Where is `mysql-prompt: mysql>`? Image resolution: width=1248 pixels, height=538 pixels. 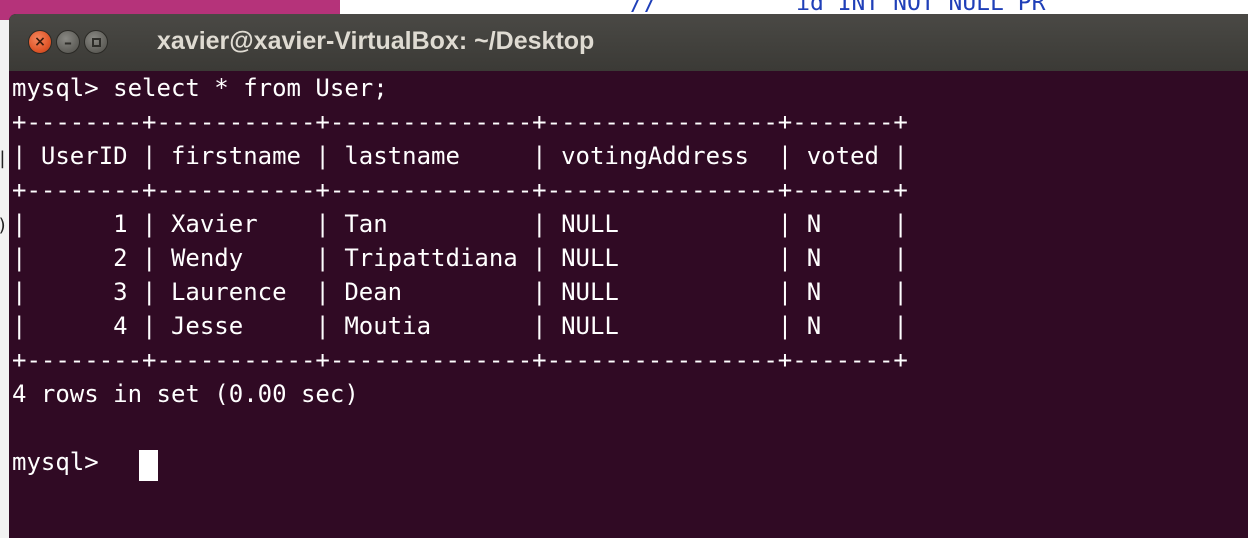
mysql-prompt: mysql> is located at coordinates (63, 462).